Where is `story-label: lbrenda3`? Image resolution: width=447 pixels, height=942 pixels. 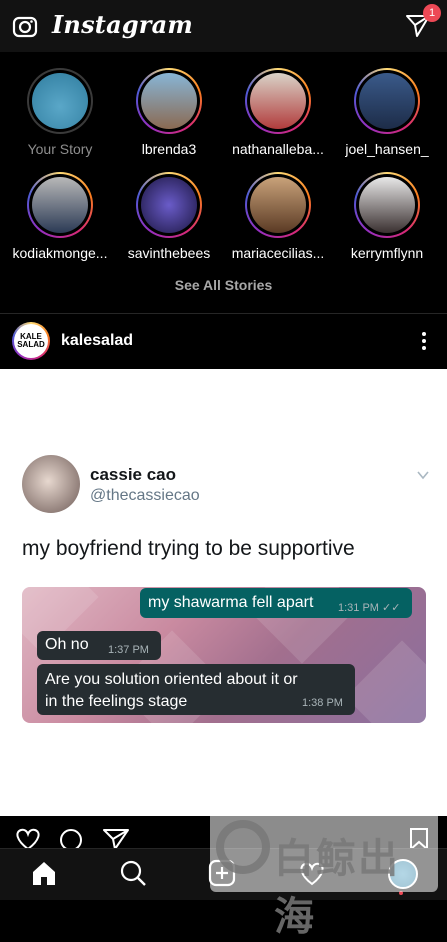
story-label: lbrenda3 is located at coordinates (169, 149).